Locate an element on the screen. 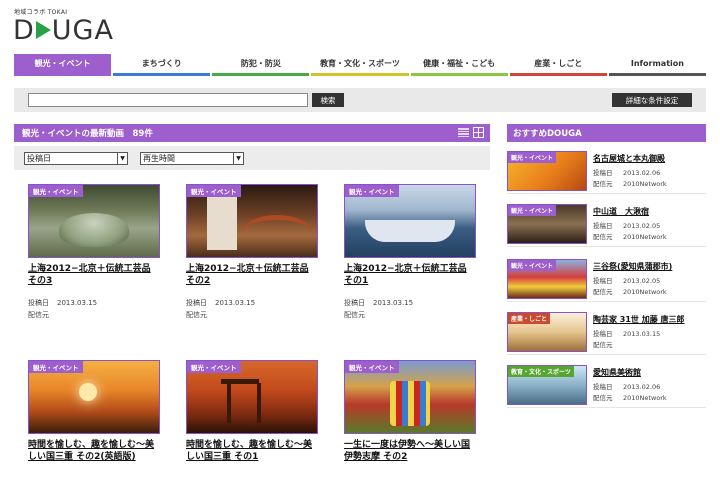 The height and width of the screenshot is (480, 720). video-title-link: 時間を愉しむ、趣を愉しむ〜美しい国三重 その1 is located at coordinates (252, 451).